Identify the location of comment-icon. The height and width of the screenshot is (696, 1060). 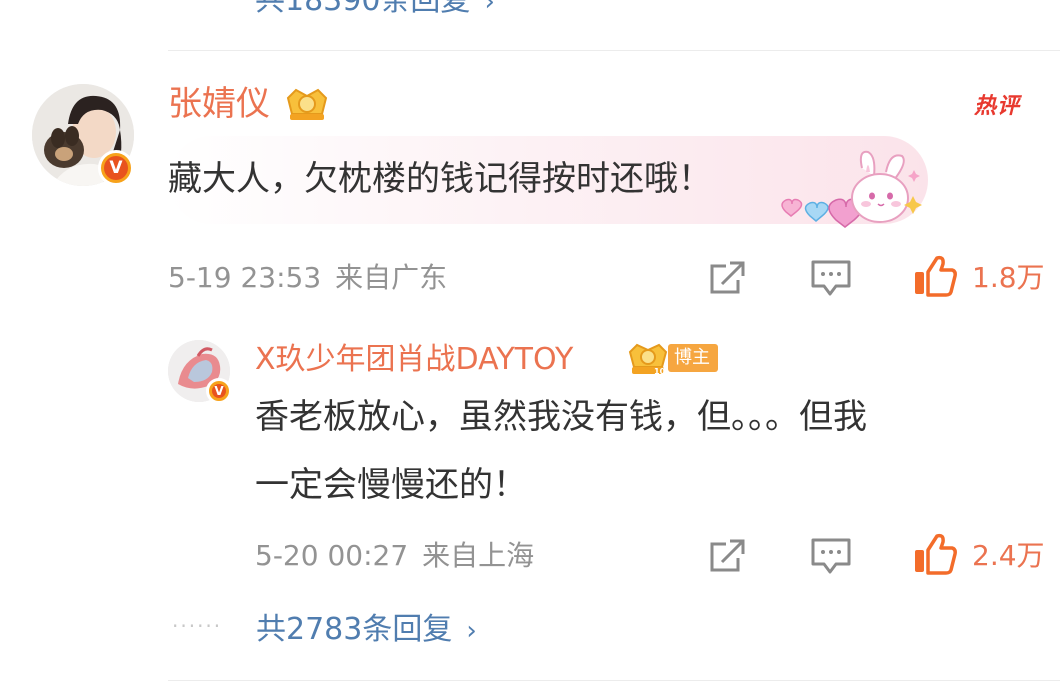
(831, 278).